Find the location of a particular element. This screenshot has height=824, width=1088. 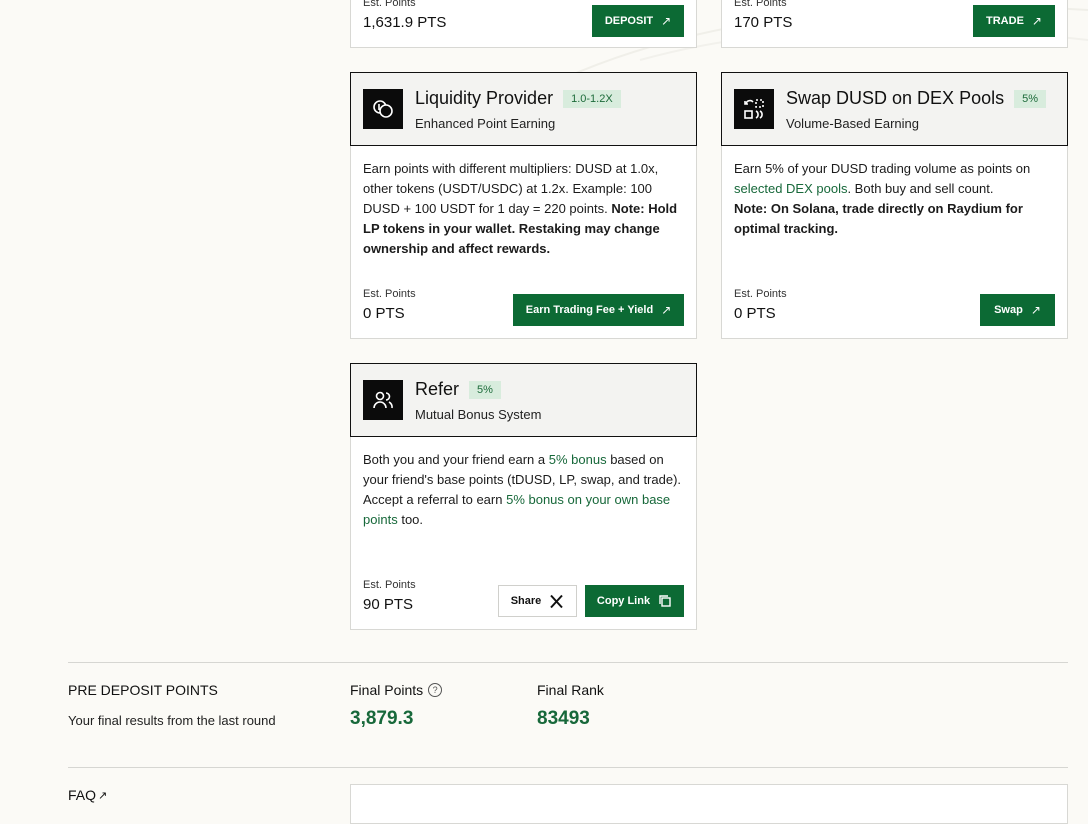

faq-link: FAQ ↗ is located at coordinates (87, 795).